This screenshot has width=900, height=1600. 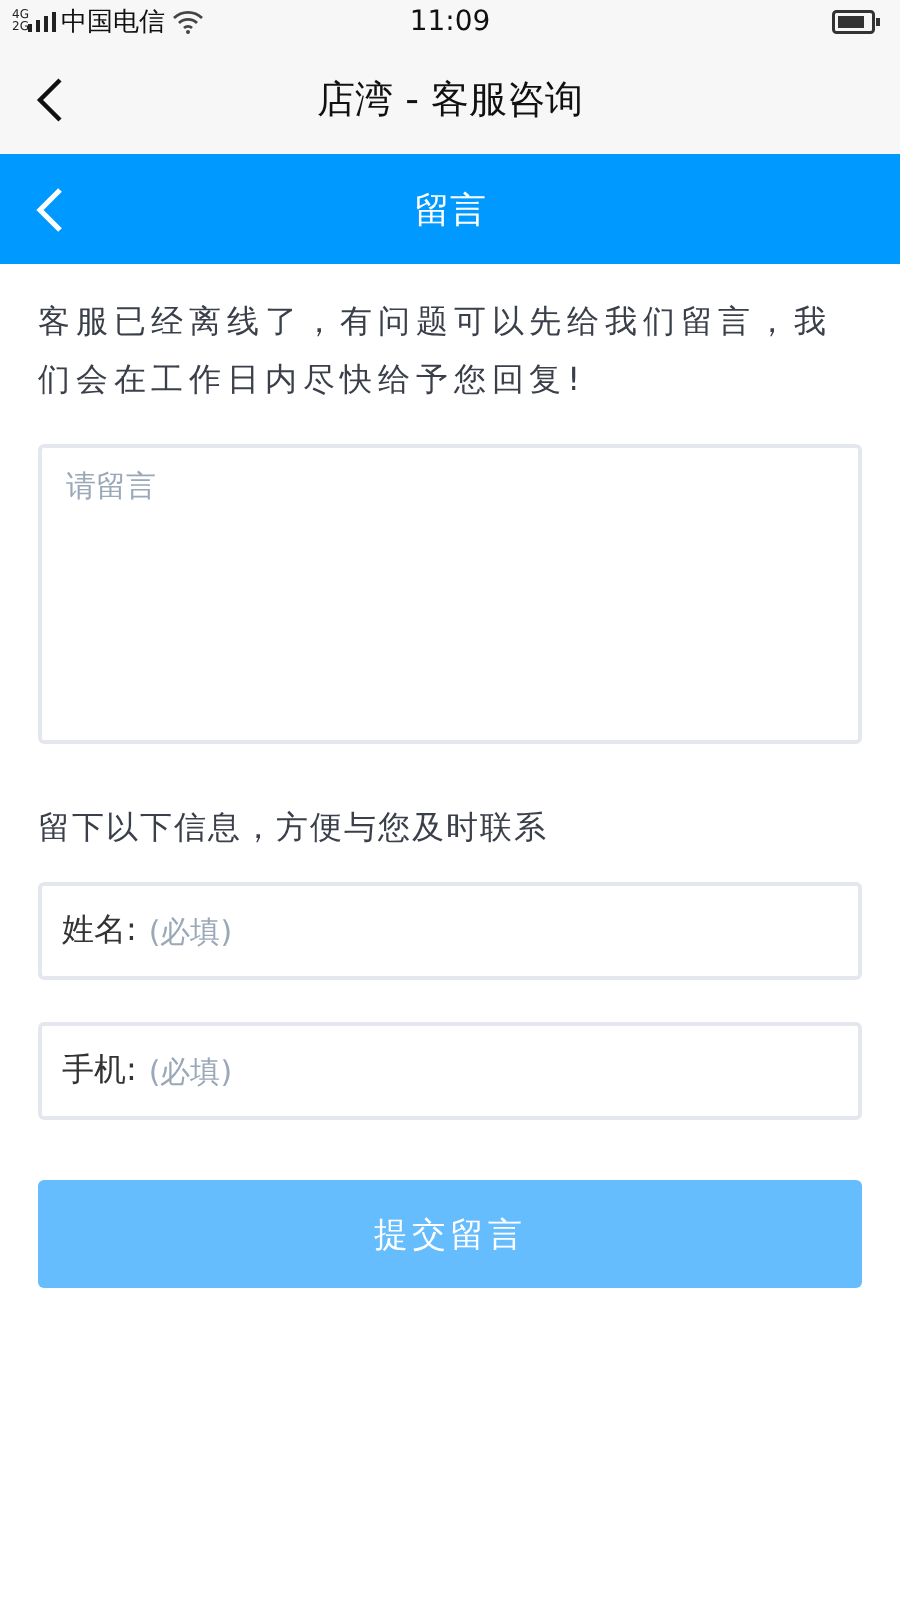 I want to click on field-label: 姓名:, so click(x=99, y=931).